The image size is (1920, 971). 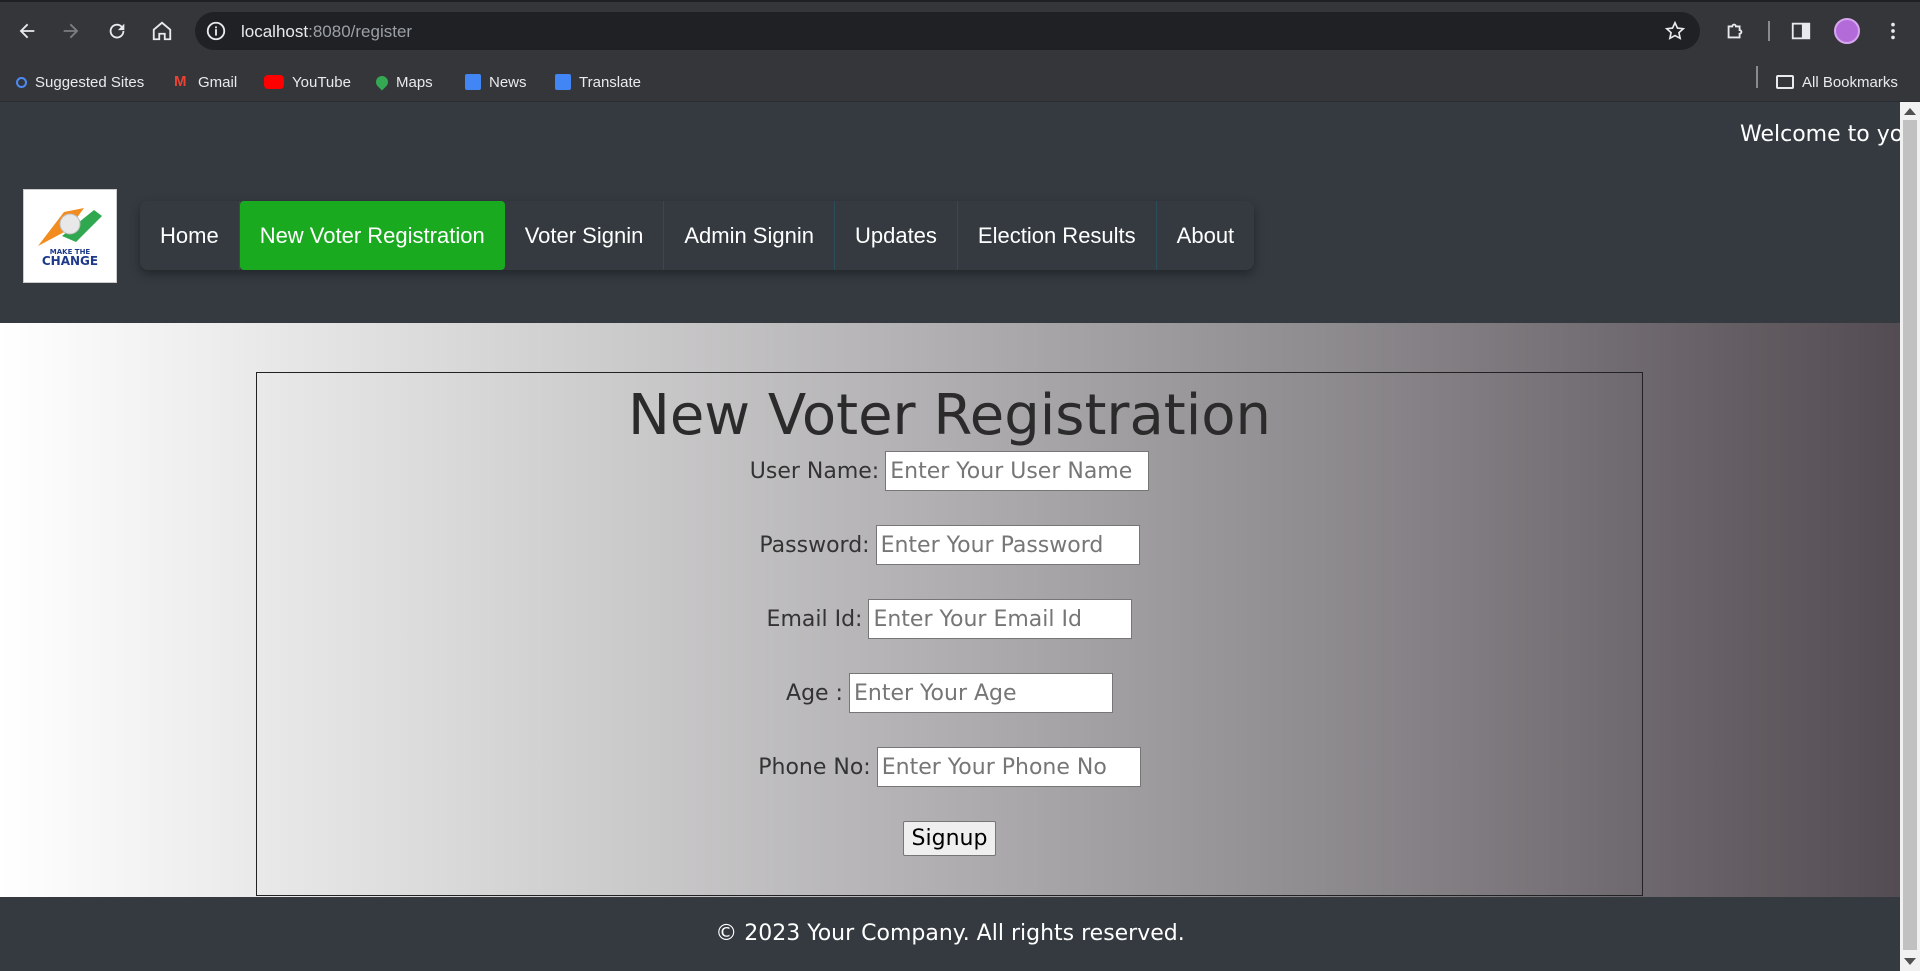 I want to click on form-title: New Voter Registration, so click(x=949, y=415).